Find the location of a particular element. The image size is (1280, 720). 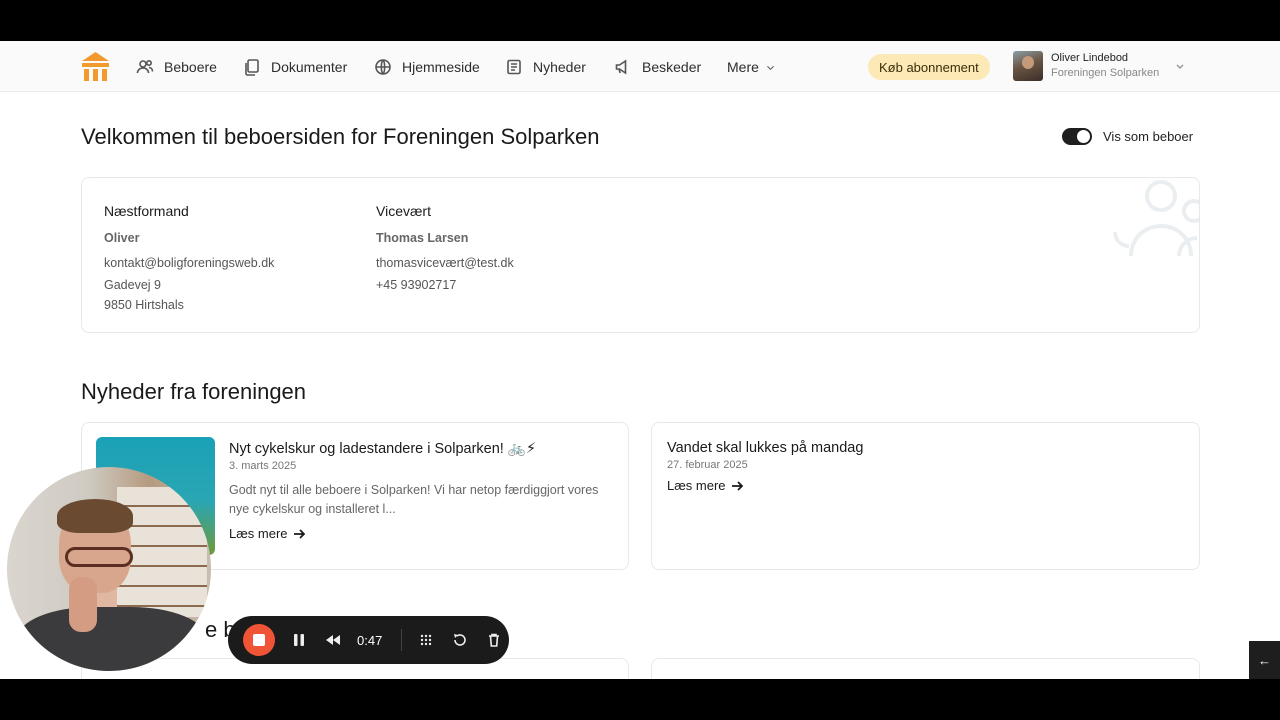

contact-role: Vicevært is located at coordinates (403, 211).